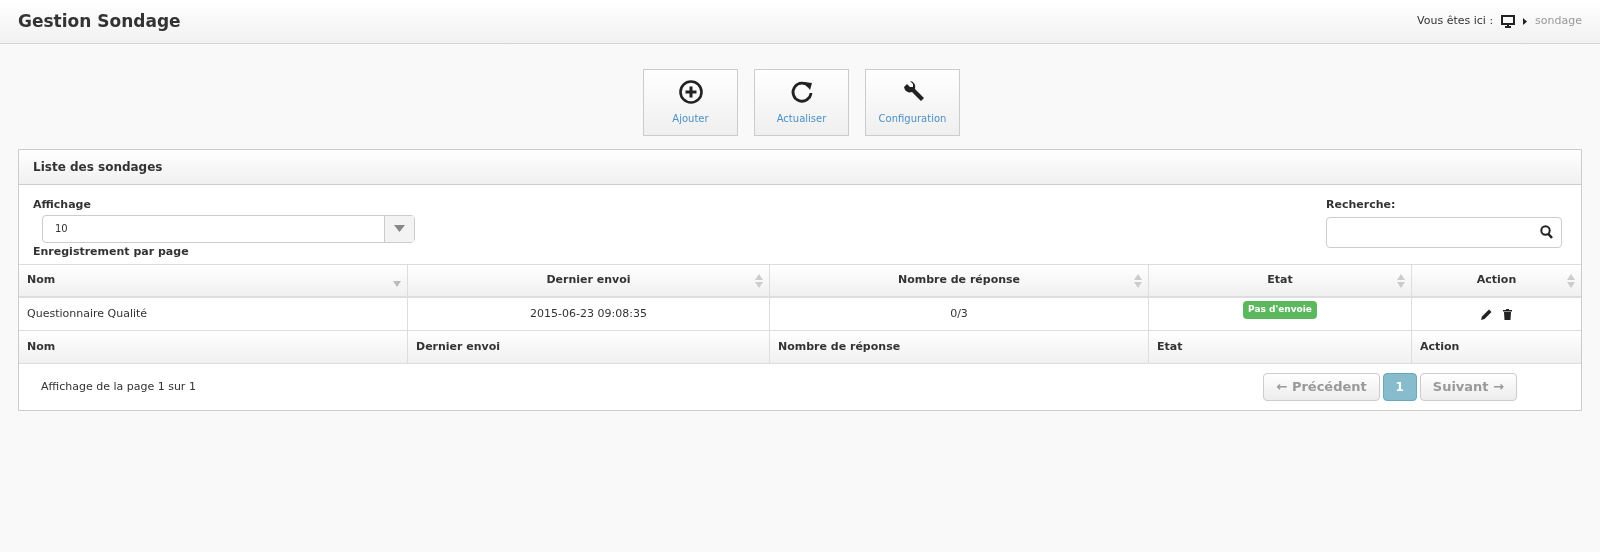 This screenshot has height=552, width=1600. I want to click on table-cell: Questionnaire Qualité, so click(213, 314).